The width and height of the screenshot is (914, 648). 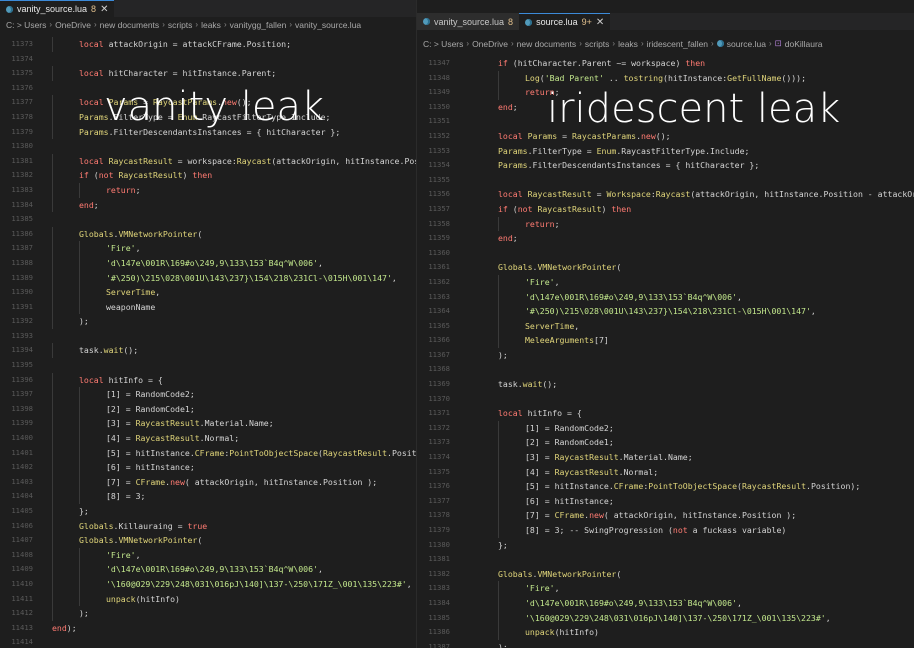 What do you see at coordinates (439, 106) in the screenshot?
I see `line-number: 11350` at bounding box center [439, 106].